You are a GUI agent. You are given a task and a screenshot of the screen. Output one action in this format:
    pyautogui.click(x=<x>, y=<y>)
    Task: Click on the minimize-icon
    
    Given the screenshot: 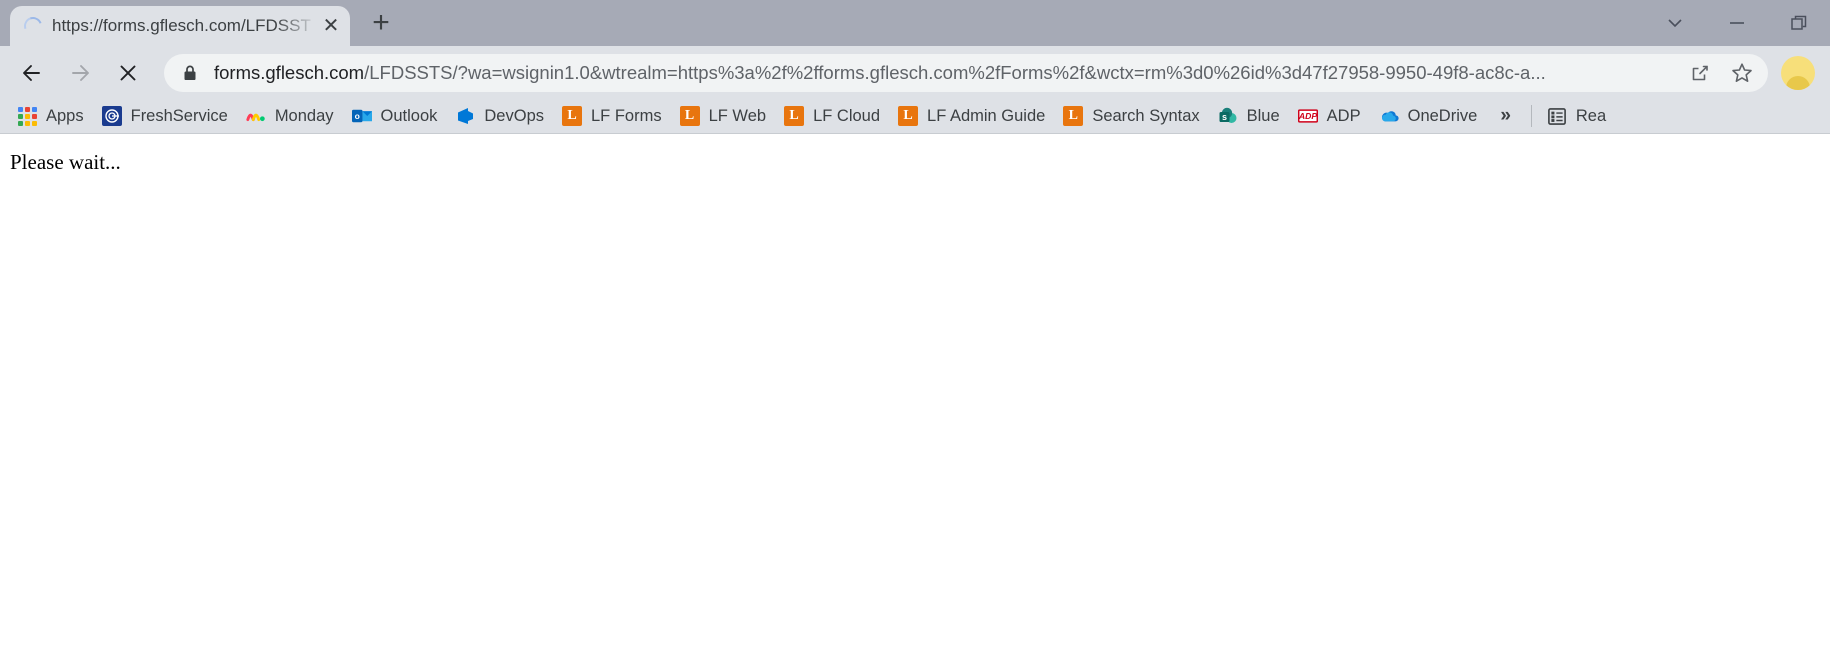 What is the action you would take?
    pyautogui.click(x=1737, y=23)
    